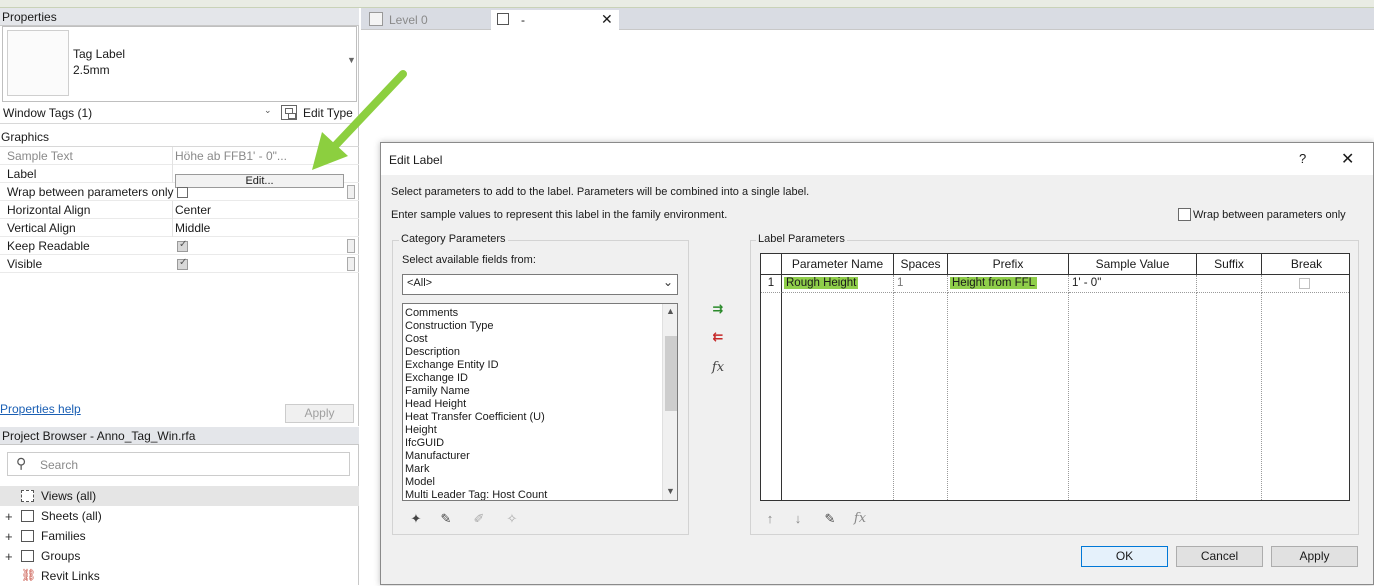 The width and height of the screenshot is (1374, 586). I want to click on list-scrollbar: ▲ ▼, so click(669, 402).